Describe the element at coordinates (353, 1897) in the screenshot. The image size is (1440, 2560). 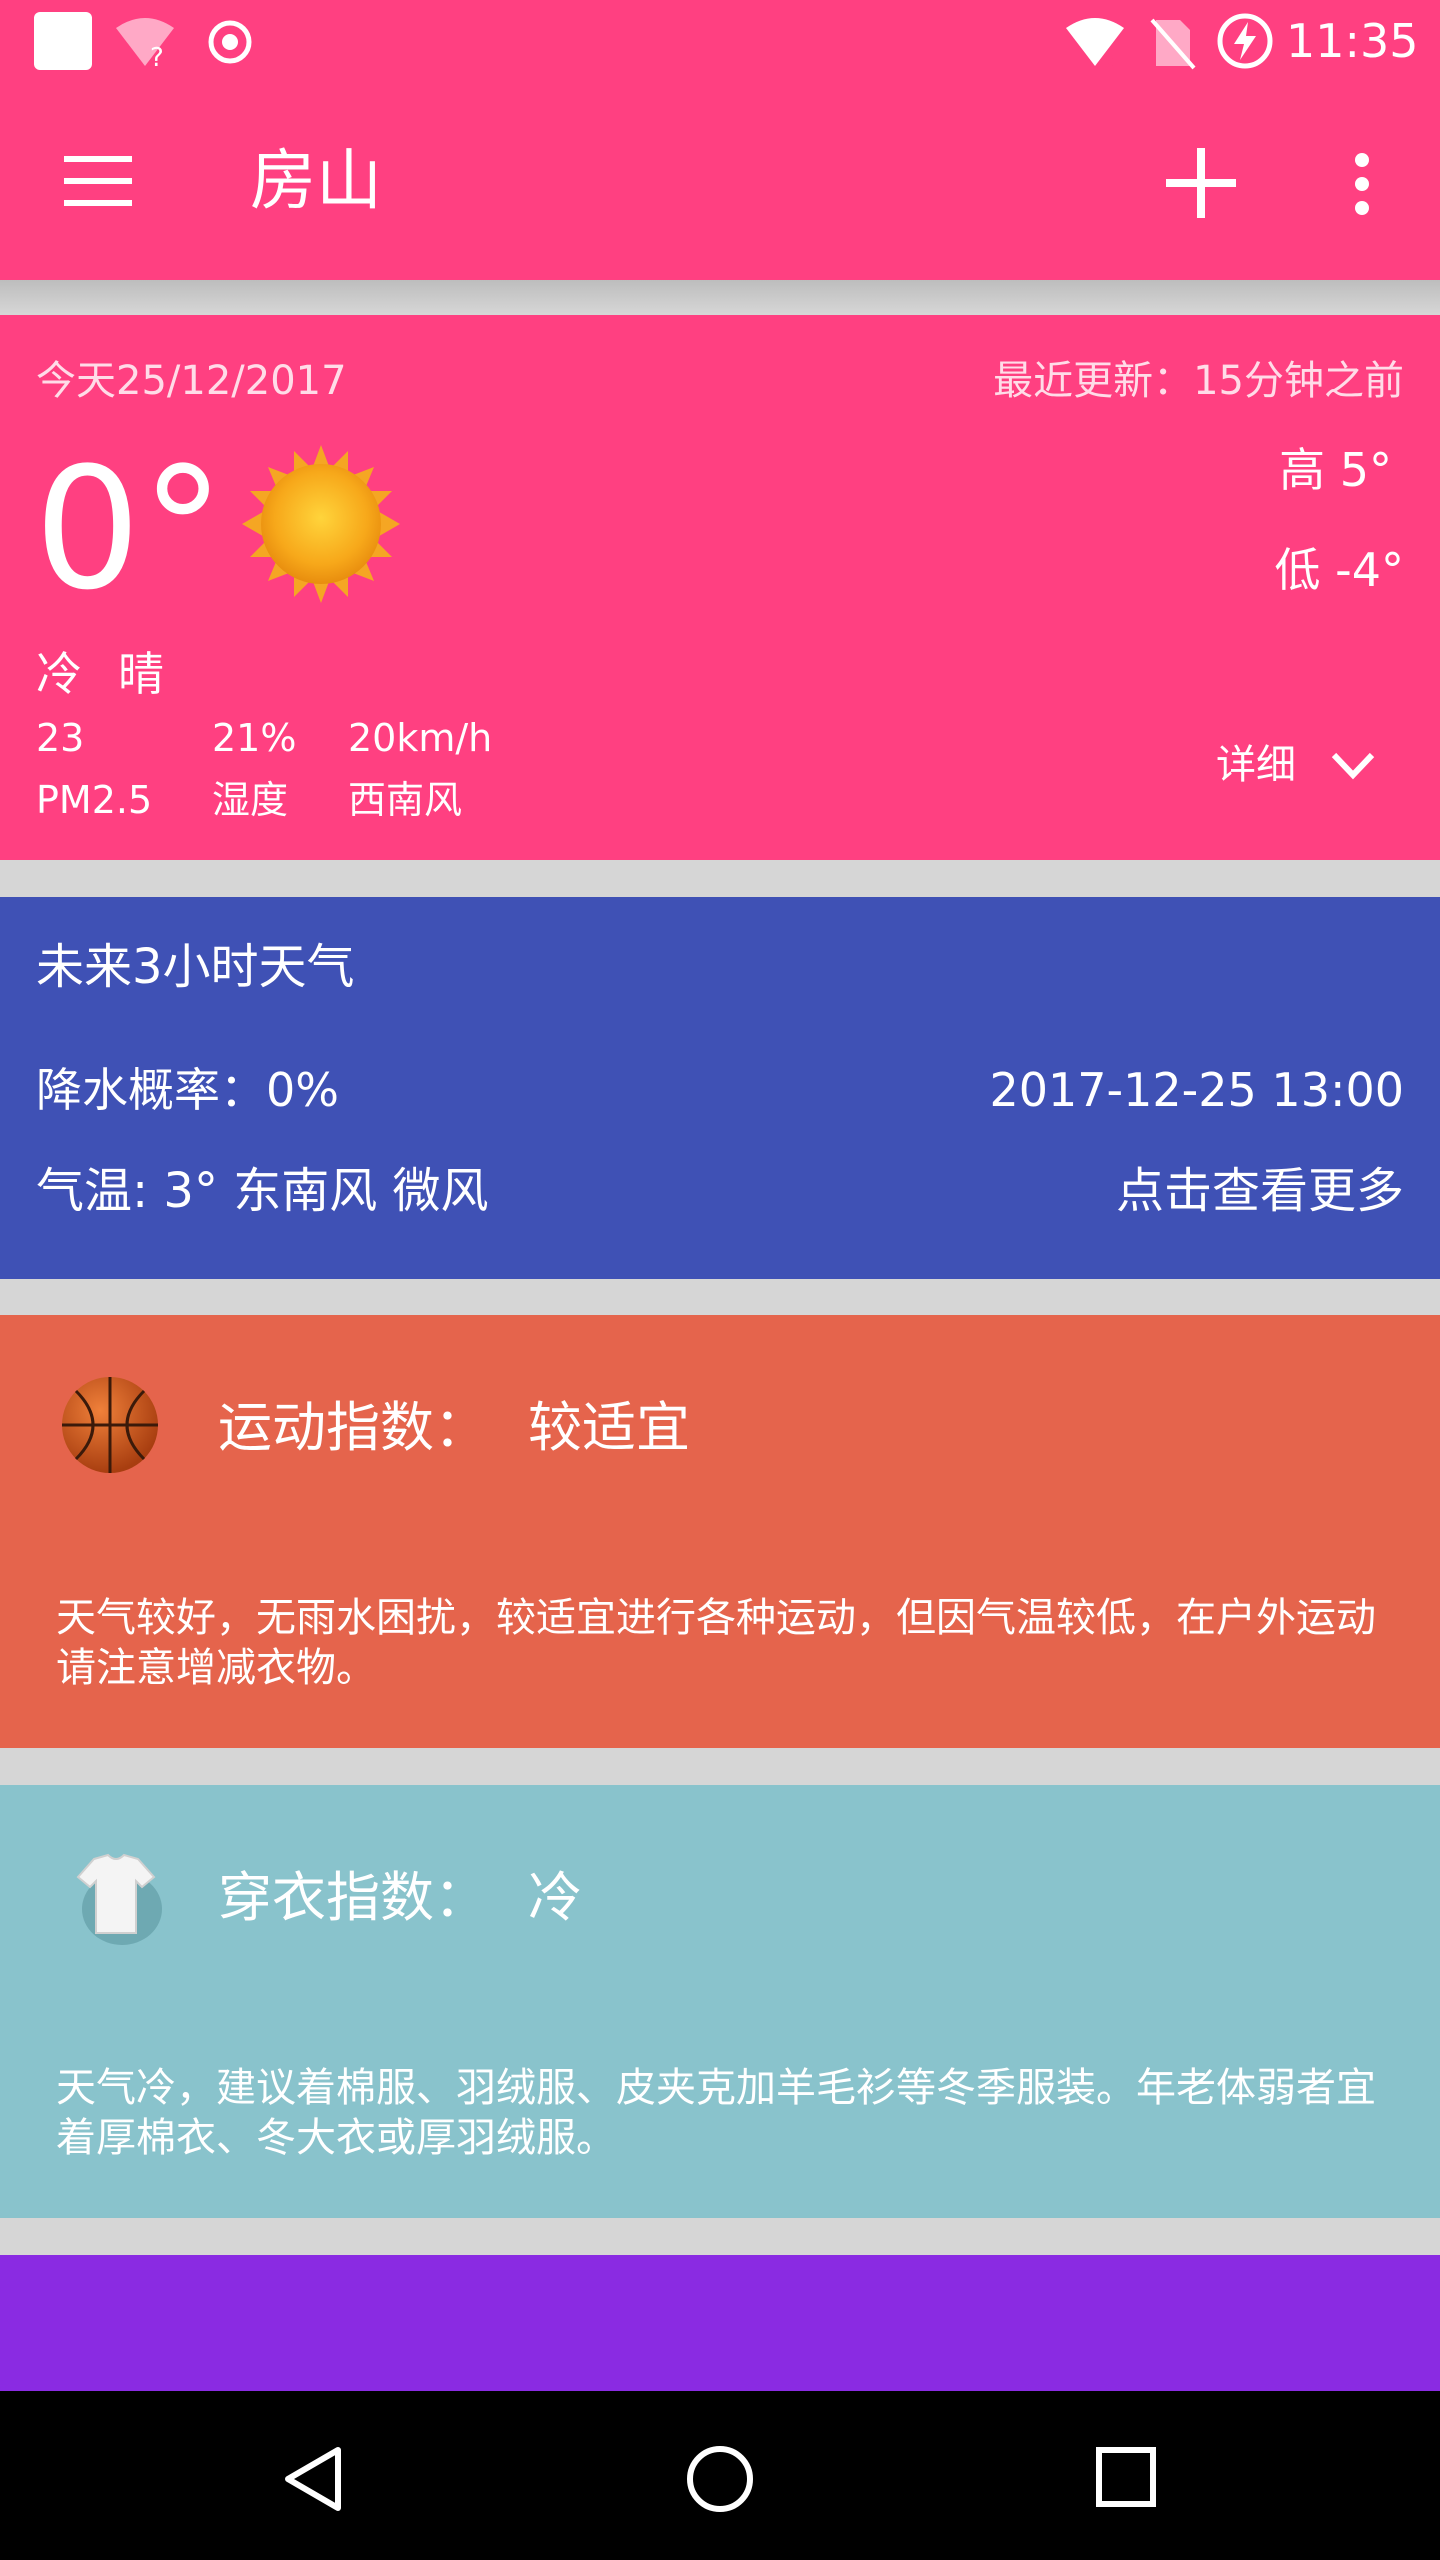
I see `clothing-index-label: 穿衣指数：` at that location.